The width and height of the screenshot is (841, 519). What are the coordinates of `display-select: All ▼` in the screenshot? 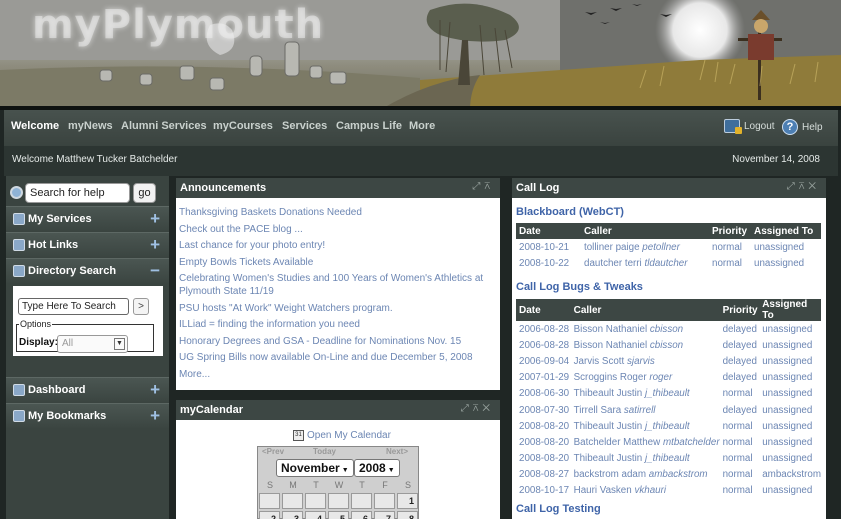 It's located at (92, 344).